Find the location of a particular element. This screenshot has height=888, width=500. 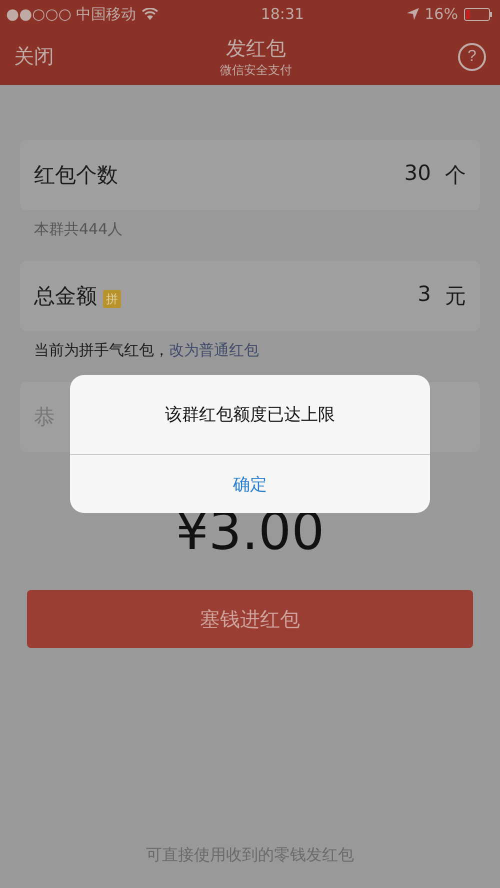

confirm-button: 确定 is located at coordinates (250, 484).